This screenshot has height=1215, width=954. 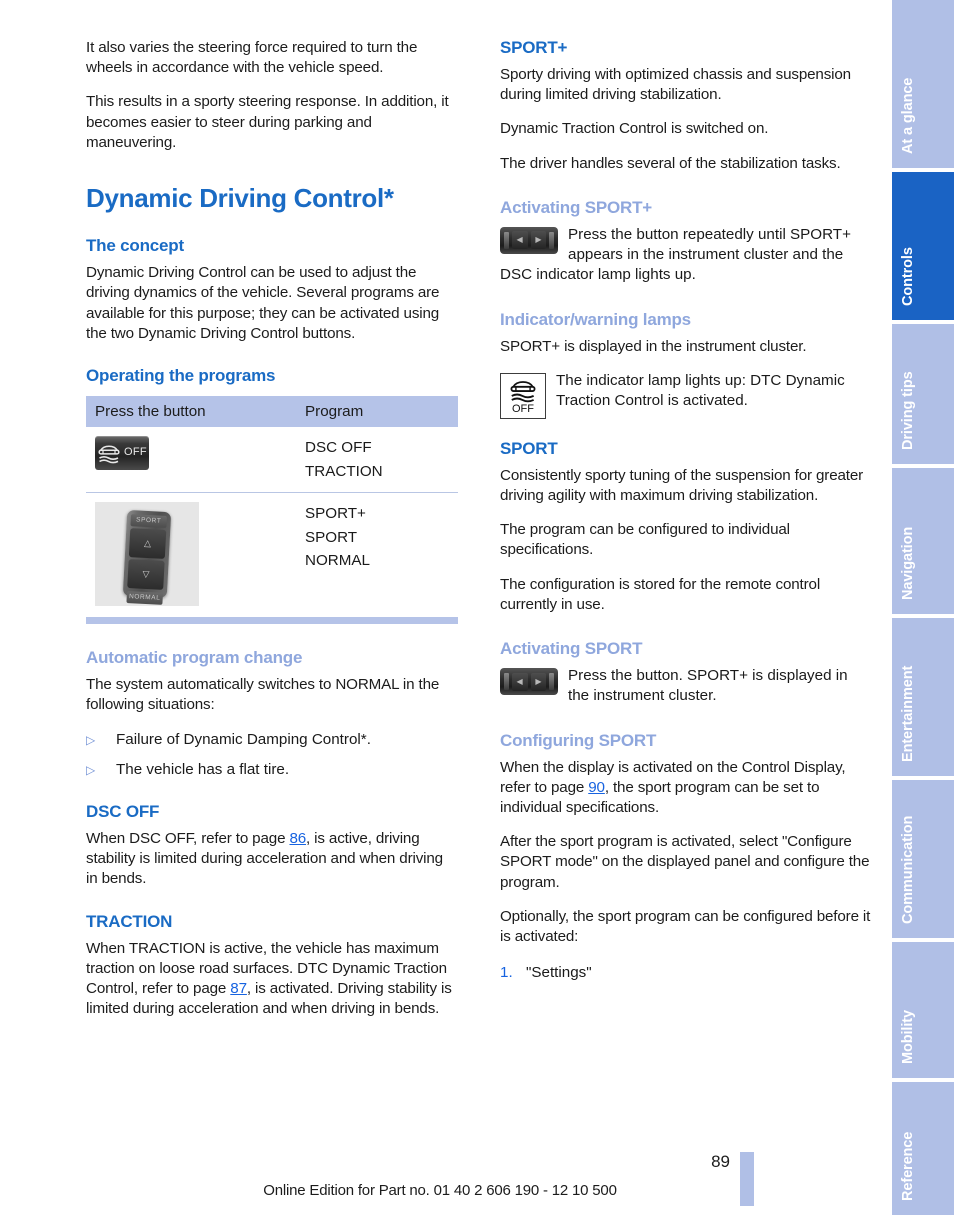 What do you see at coordinates (595, 319) in the screenshot?
I see `heading-indicator-warning-lamps: Indicator/warning lamps` at bounding box center [595, 319].